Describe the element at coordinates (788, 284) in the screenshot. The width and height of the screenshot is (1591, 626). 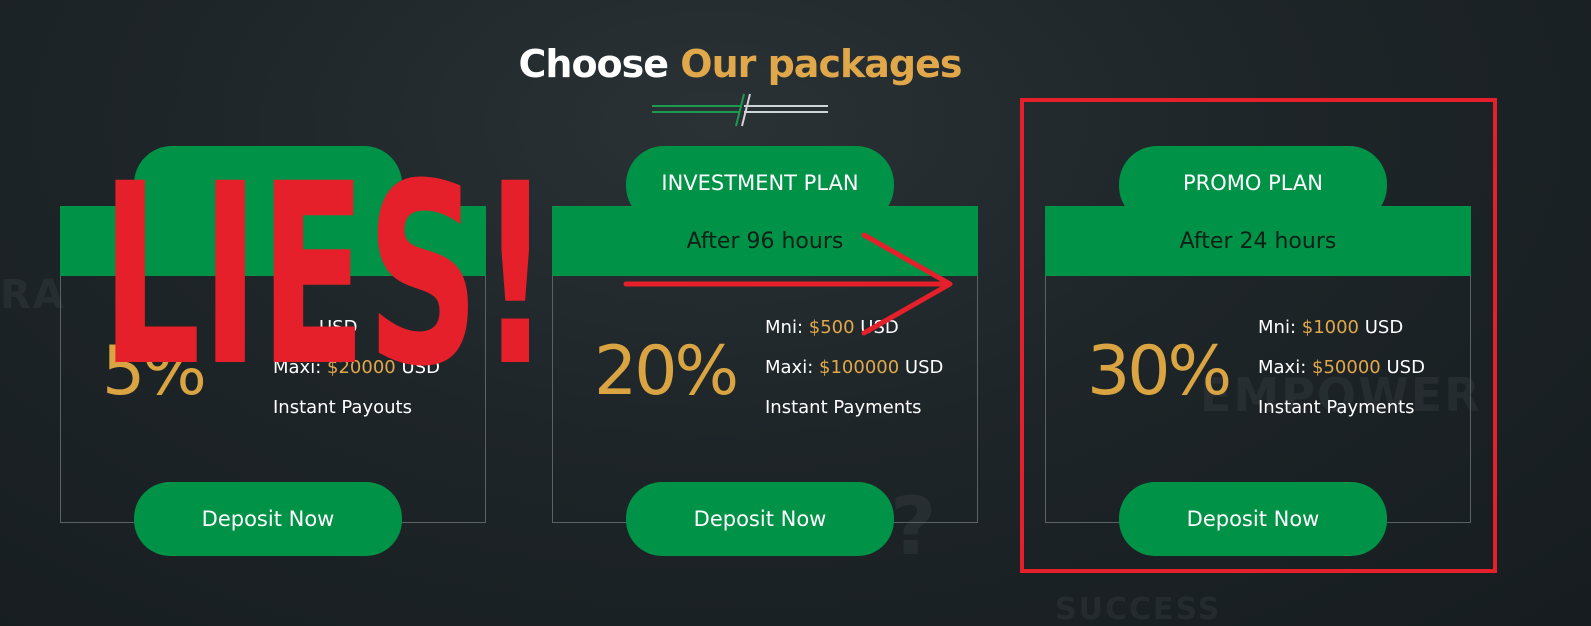
I see `arrow-right-icon` at that location.